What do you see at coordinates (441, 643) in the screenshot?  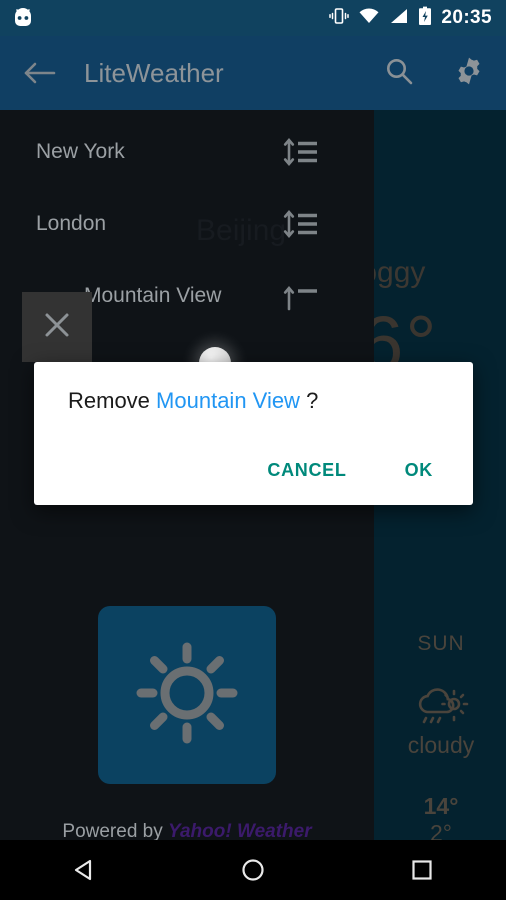 I see `forecast-day-label: SUN` at bounding box center [441, 643].